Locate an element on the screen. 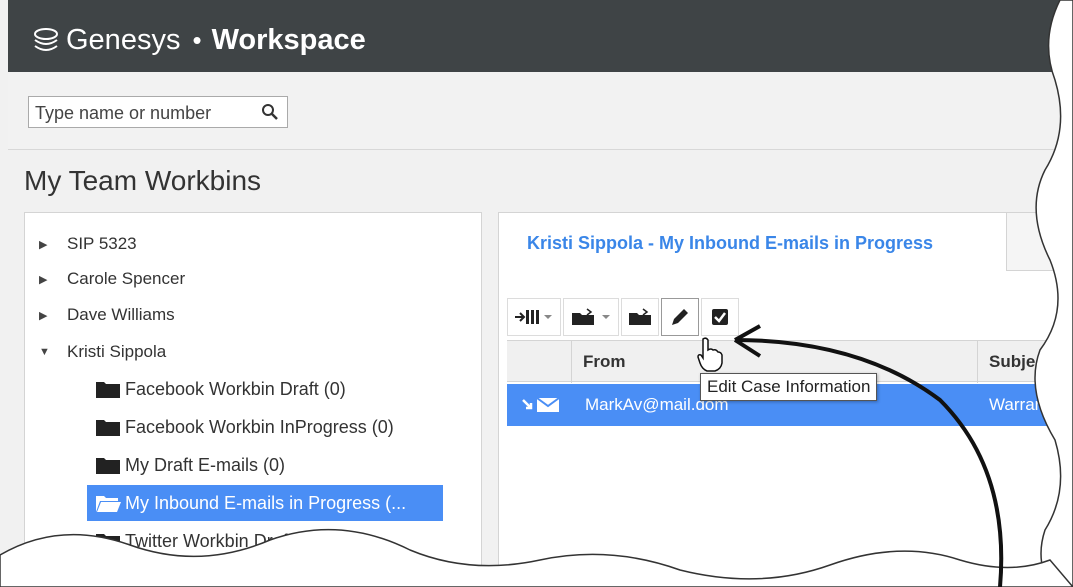  column-header-from: From is located at coordinates (604, 362).